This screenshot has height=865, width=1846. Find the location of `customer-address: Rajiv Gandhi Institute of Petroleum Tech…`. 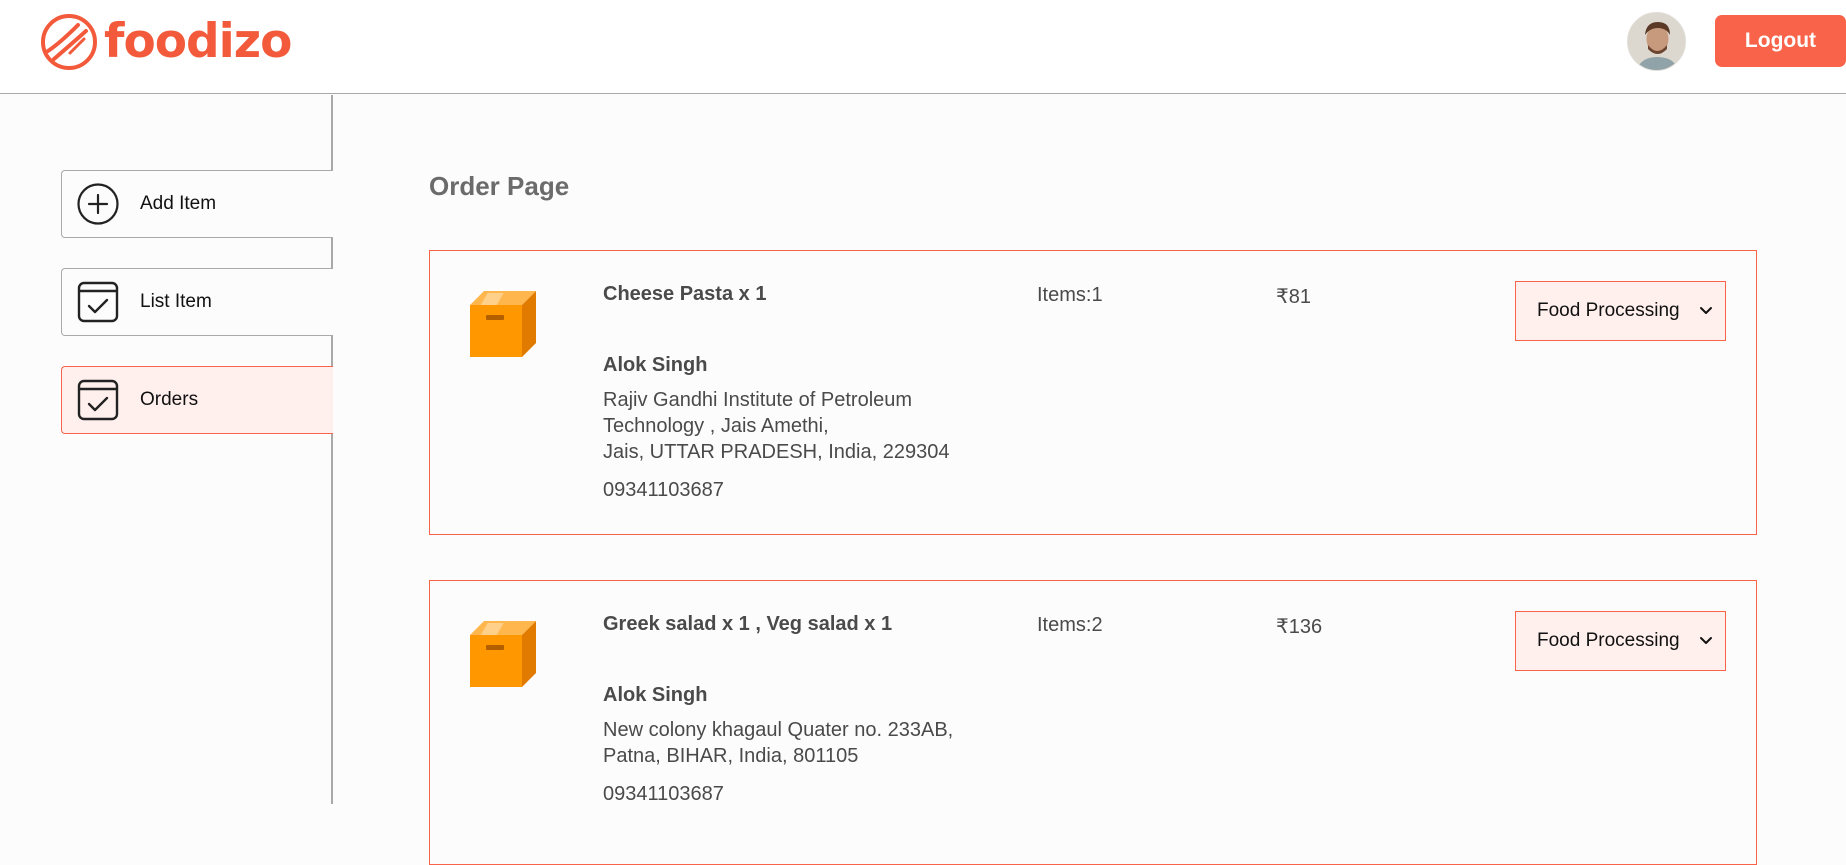

customer-address: Rajiv Gandhi Institute of Petroleum Tech… is located at coordinates (776, 426).